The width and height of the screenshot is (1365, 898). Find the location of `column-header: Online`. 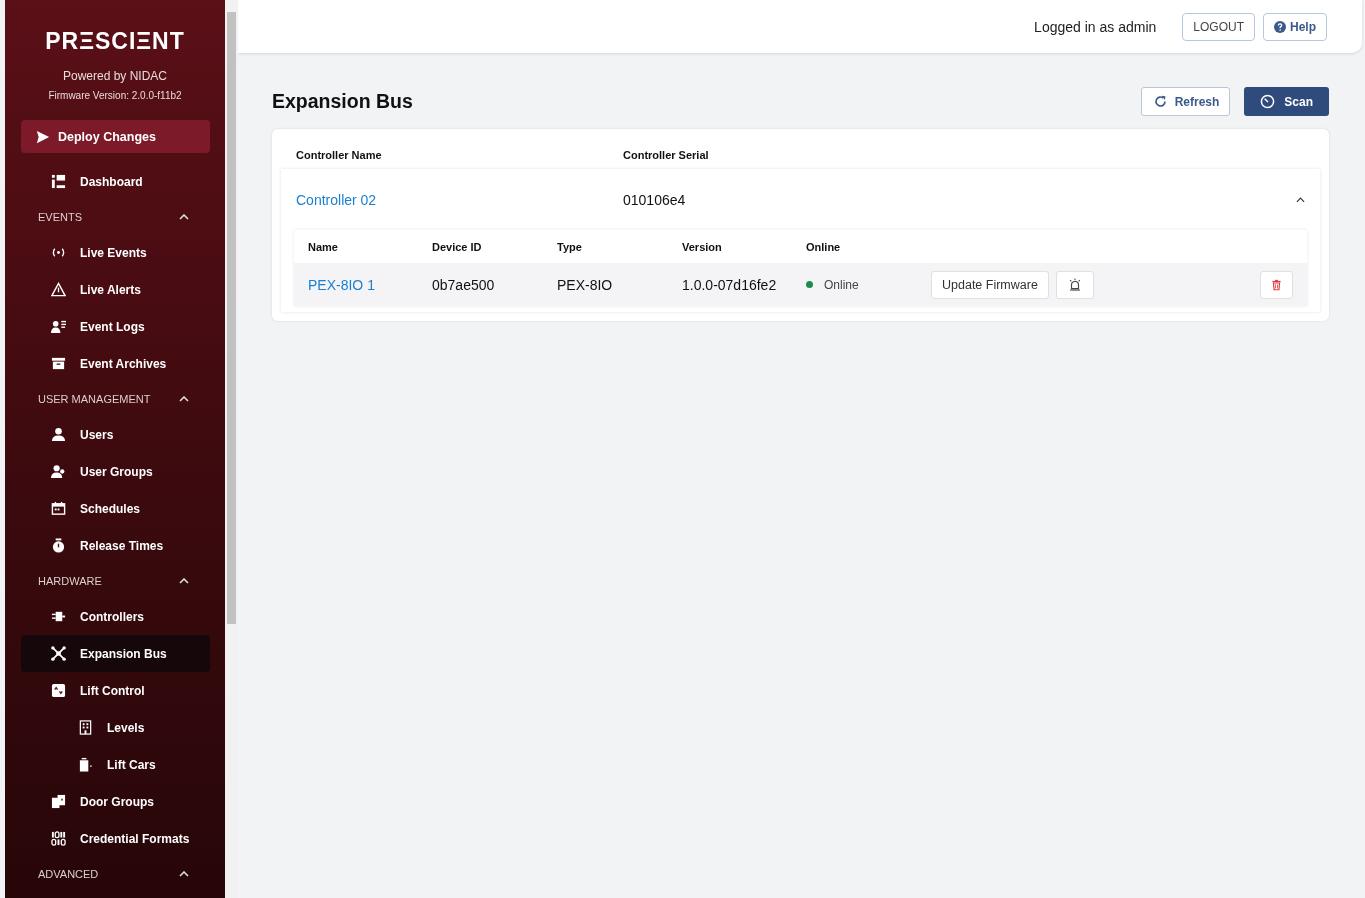

column-header: Online is located at coordinates (824, 246).